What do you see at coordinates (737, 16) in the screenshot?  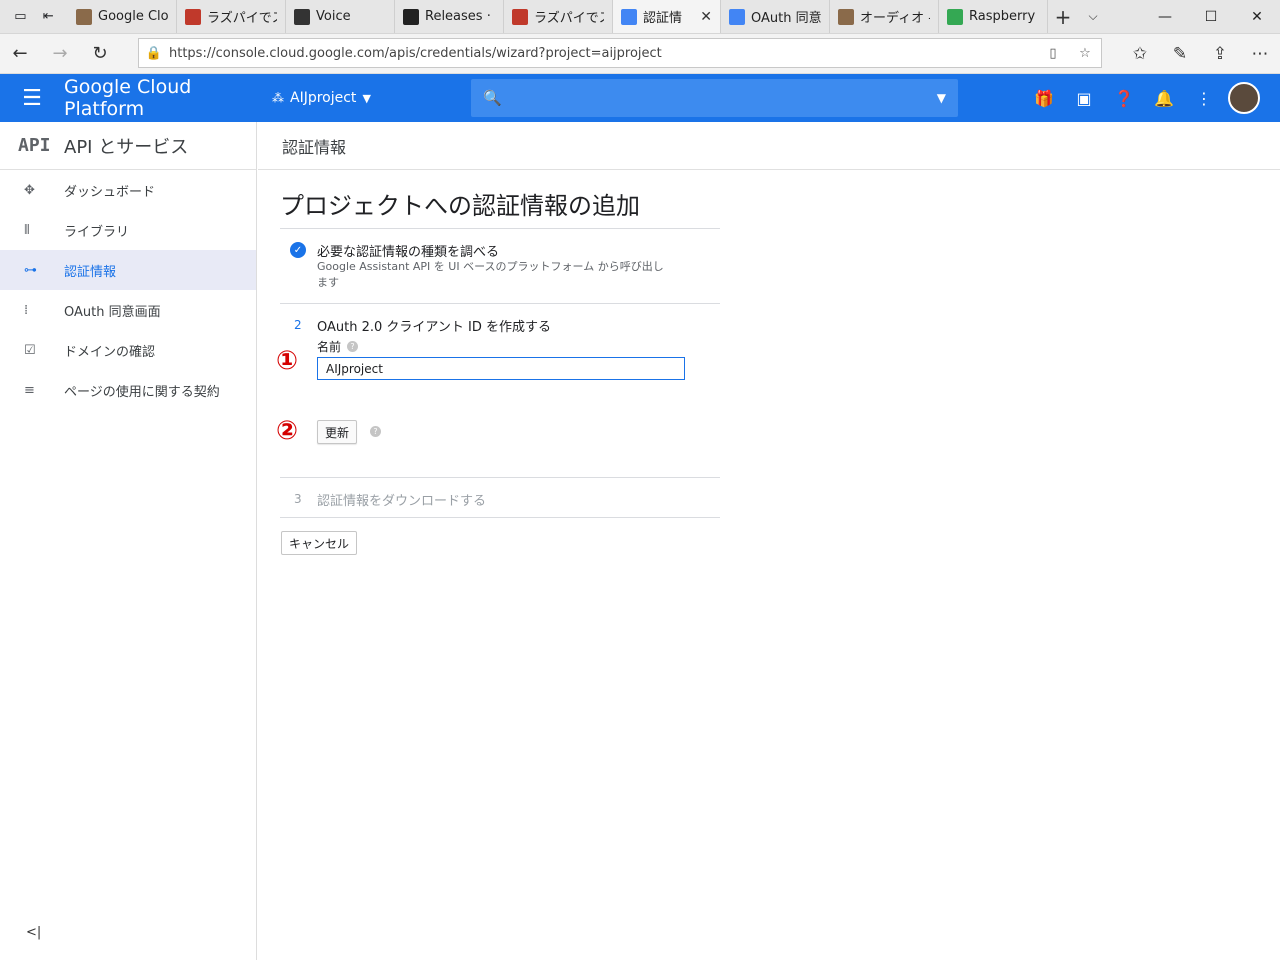 I see `gcp-favicon-icon` at bounding box center [737, 16].